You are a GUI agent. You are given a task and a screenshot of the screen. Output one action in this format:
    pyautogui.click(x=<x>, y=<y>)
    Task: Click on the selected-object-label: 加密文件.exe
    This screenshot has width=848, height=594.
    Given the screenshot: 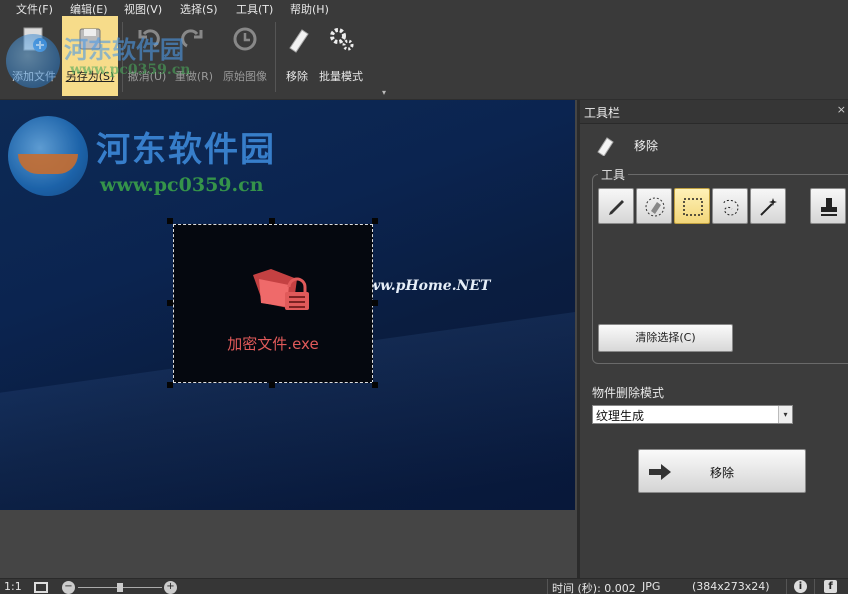 What is the action you would take?
    pyautogui.click(x=273, y=344)
    